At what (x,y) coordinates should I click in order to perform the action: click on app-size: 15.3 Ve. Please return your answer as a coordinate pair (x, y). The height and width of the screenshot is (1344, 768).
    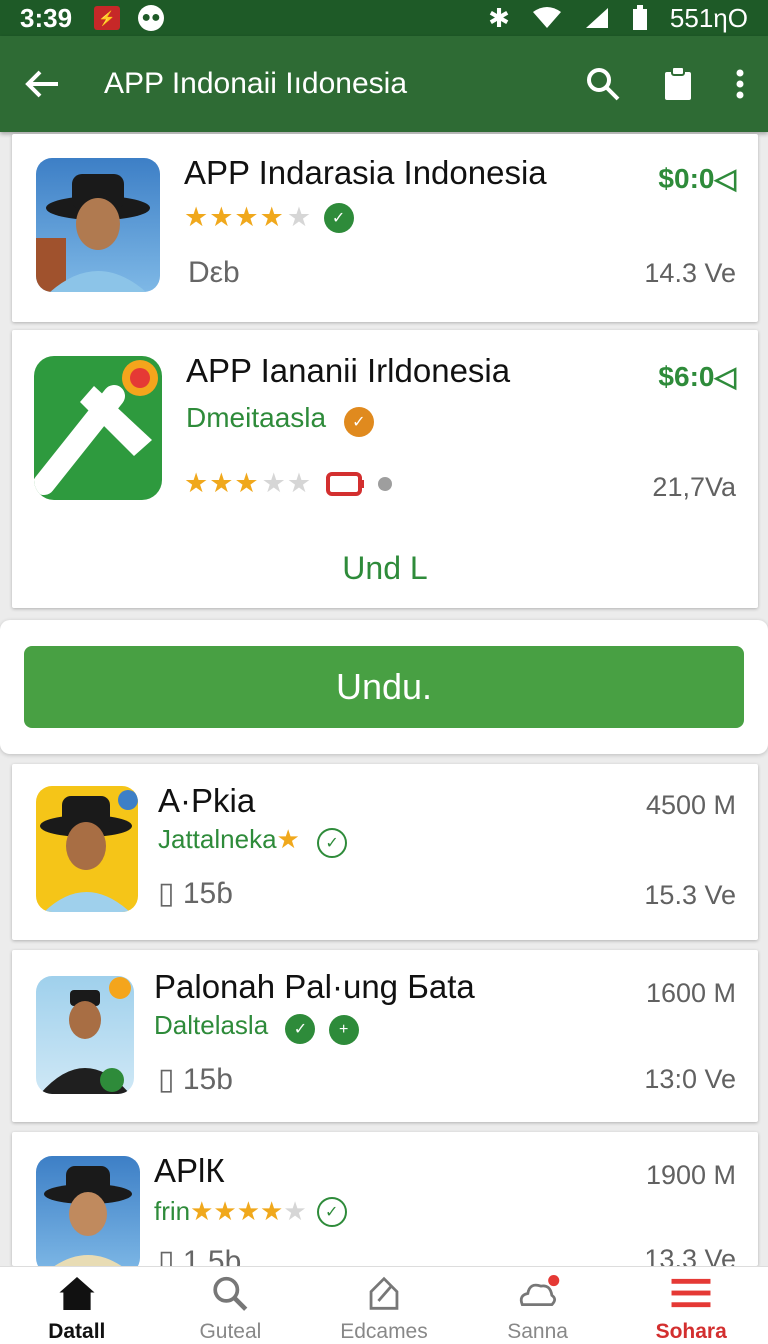
    Looking at the image, I should click on (690, 895).